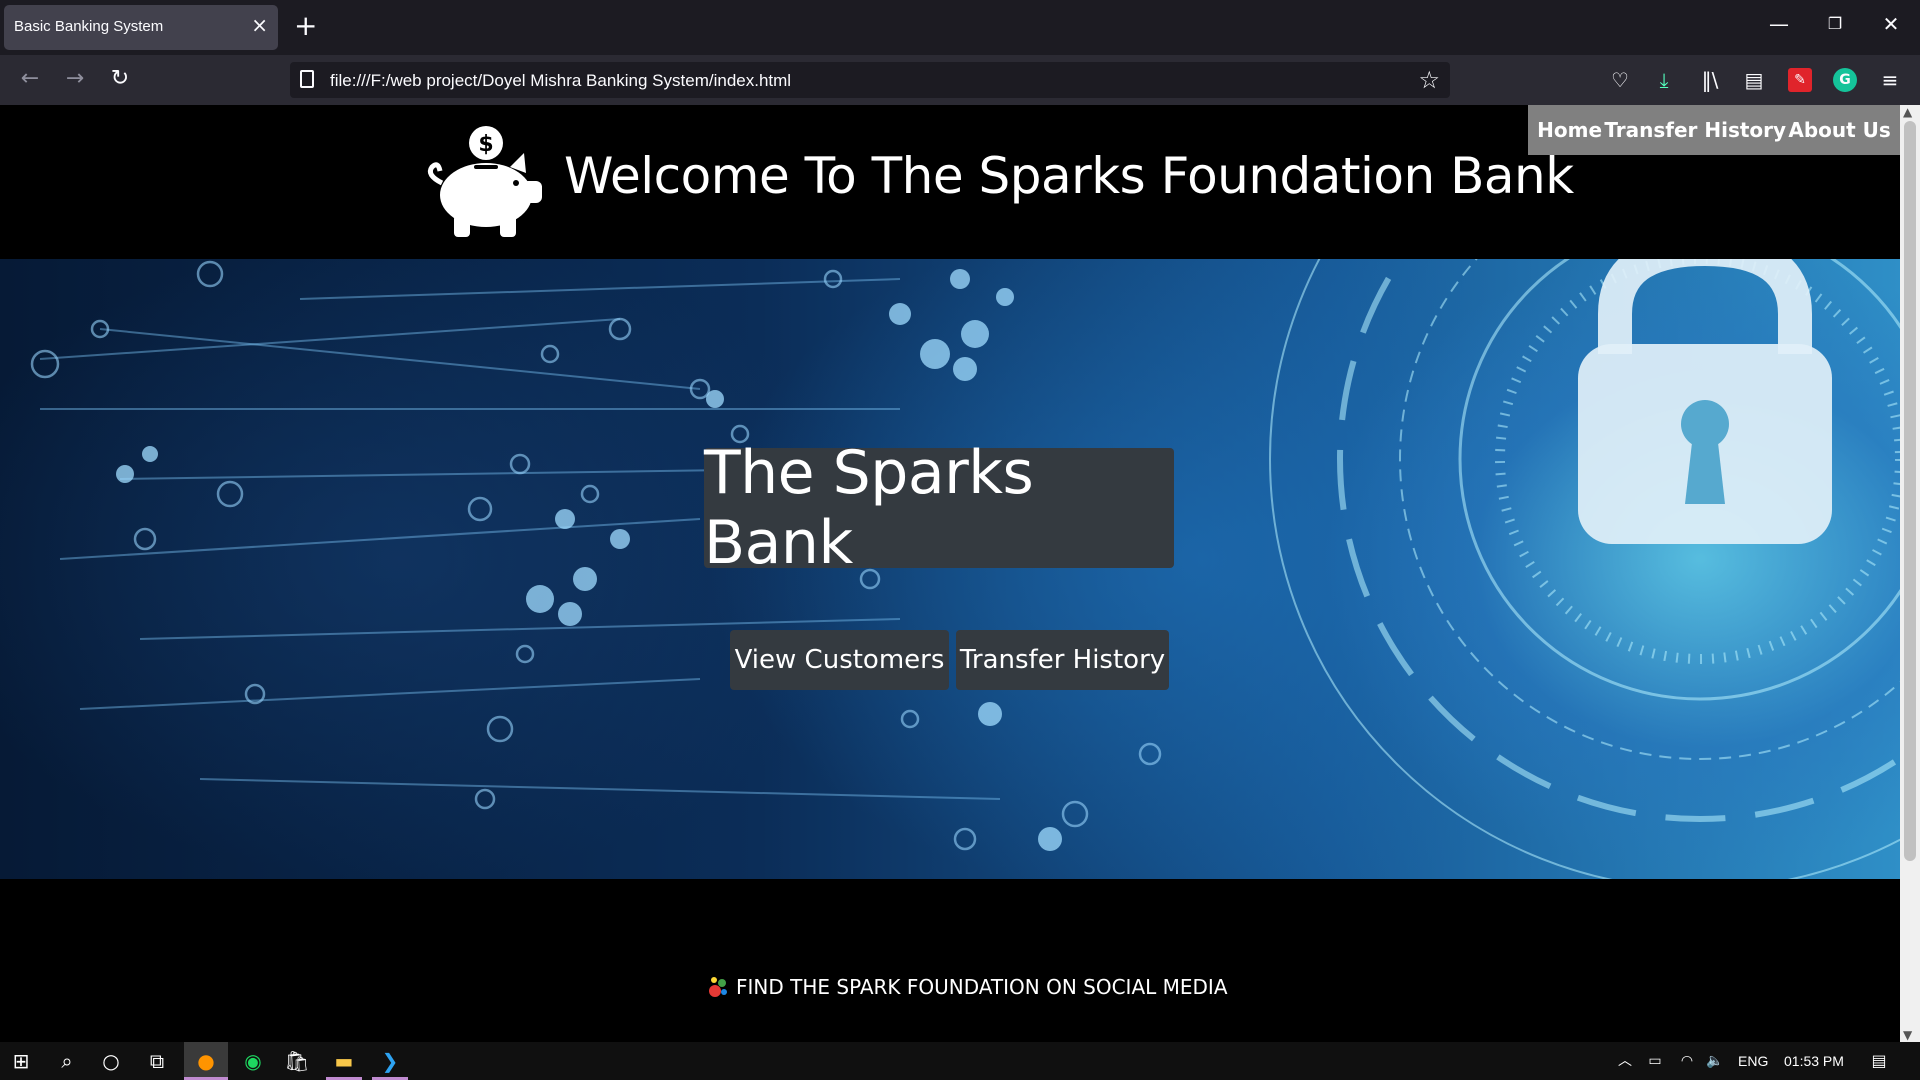 The height and width of the screenshot is (1080, 1920). I want to click on search-icon: ⌕, so click(67, 1061).